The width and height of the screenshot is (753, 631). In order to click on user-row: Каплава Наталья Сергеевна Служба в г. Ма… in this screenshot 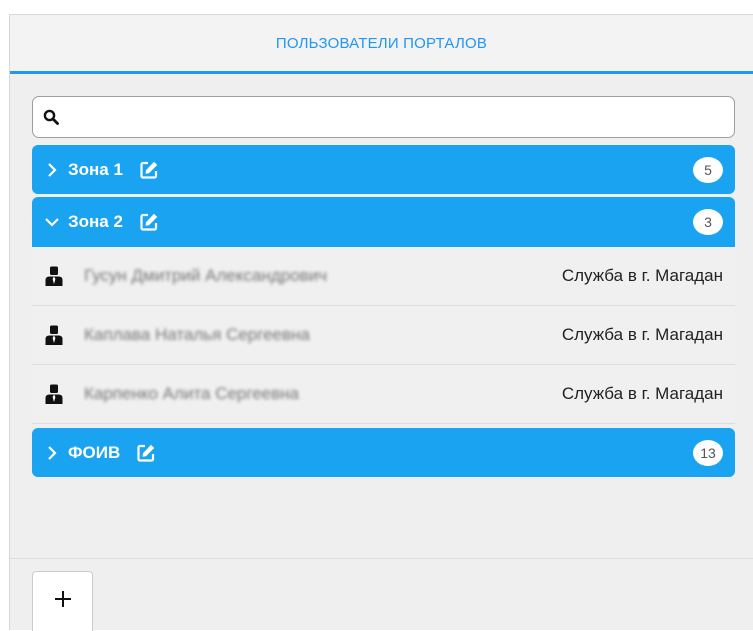, I will do `click(383, 335)`.